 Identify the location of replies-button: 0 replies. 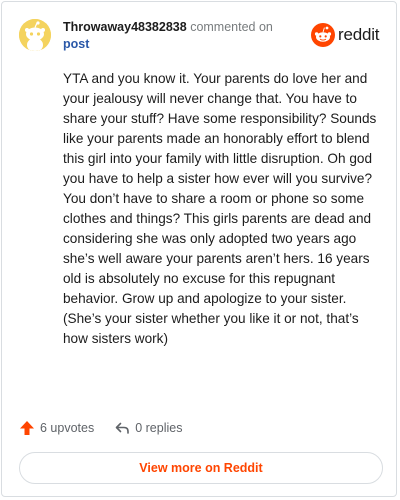
(148, 428).